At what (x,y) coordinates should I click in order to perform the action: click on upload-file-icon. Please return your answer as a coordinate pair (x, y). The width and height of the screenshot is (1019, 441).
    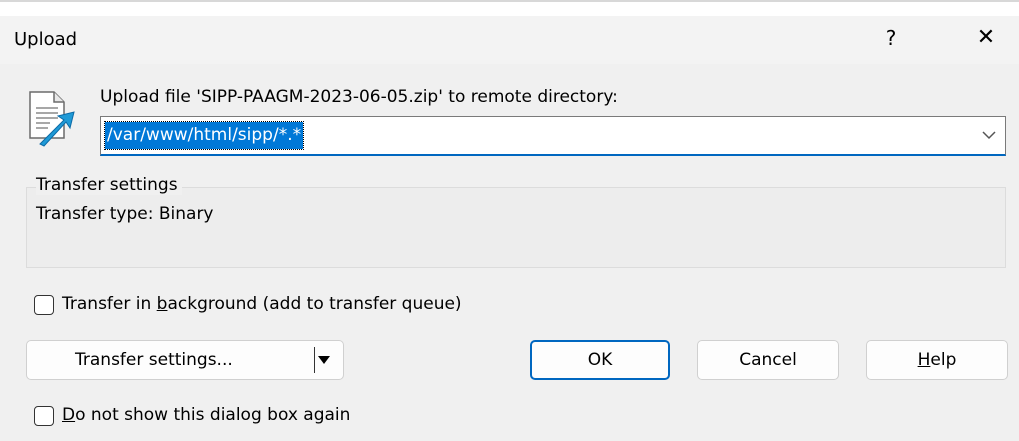
    Looking at the image, I should click on (52, 119).